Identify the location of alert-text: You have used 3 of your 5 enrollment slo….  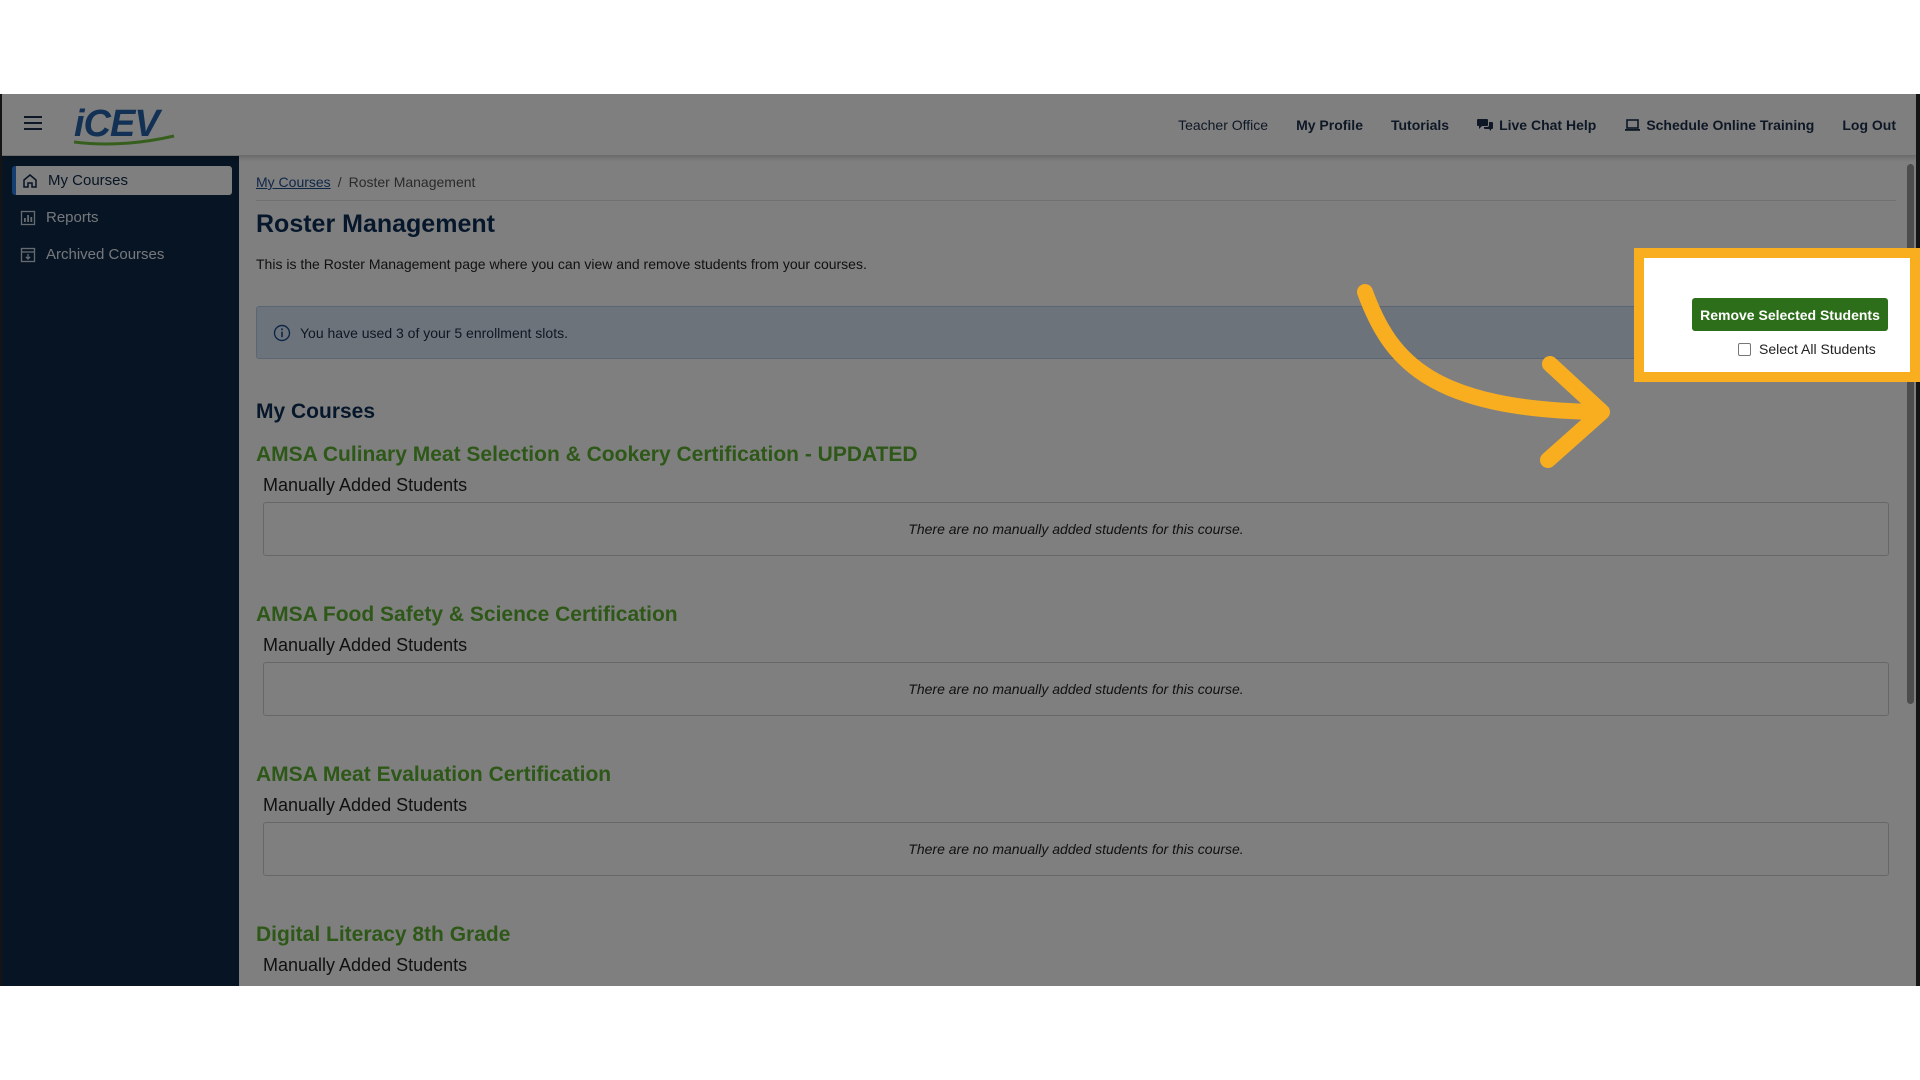
(434, 332).